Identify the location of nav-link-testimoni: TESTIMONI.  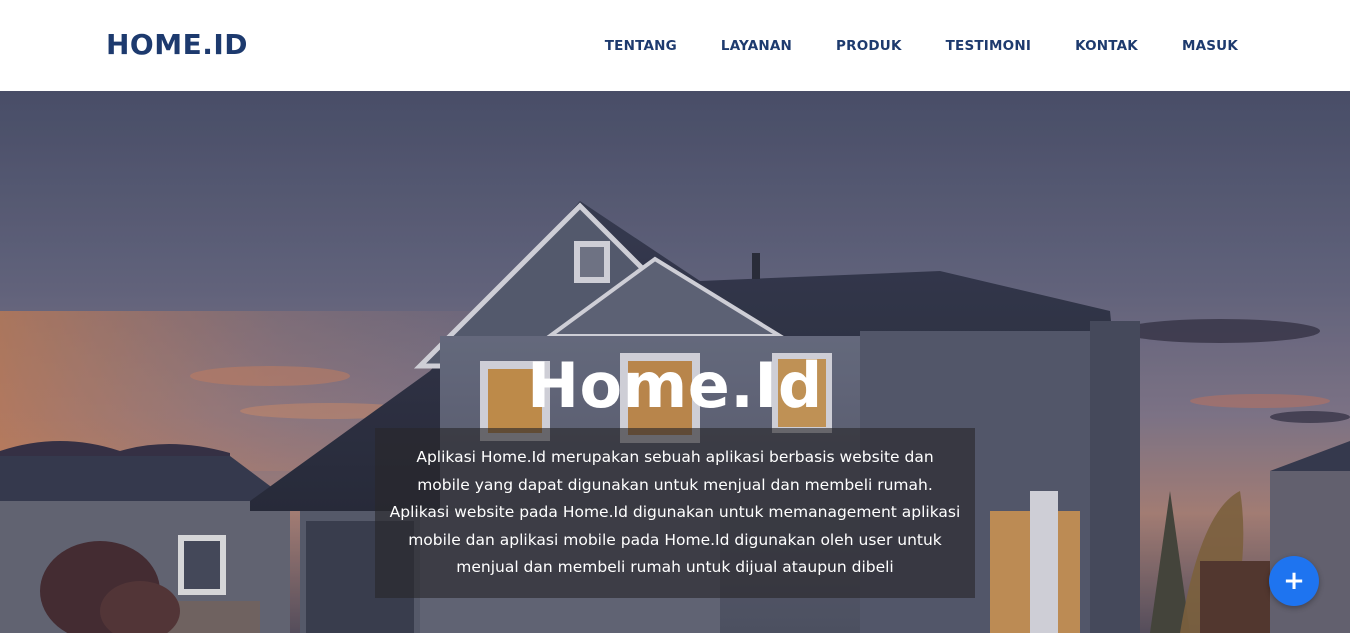
(988, 46).